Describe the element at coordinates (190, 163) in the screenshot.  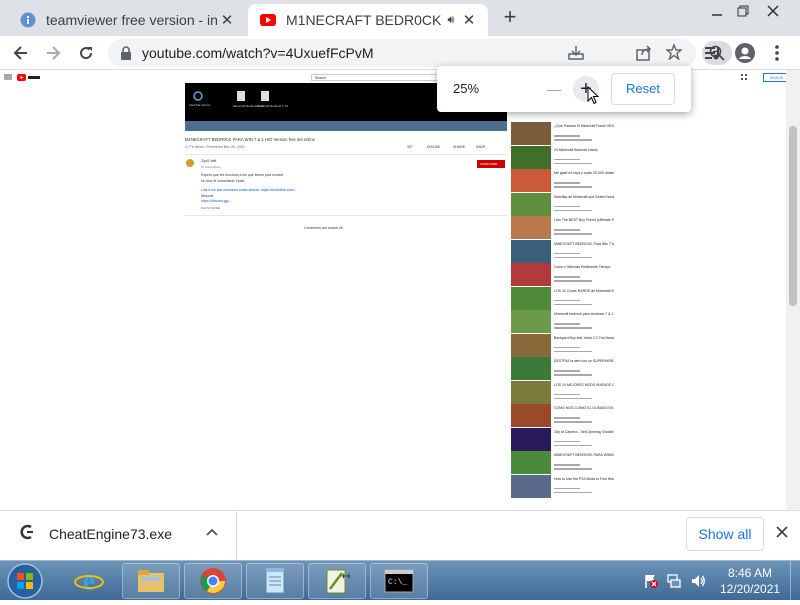
I see `channel-avatar-icon` at that location.